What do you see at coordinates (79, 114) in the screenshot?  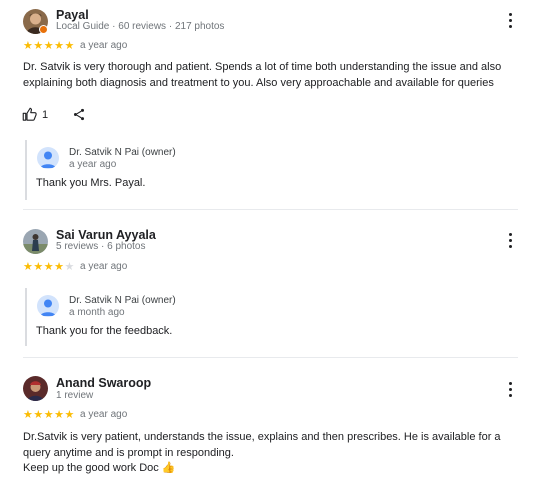 I see `share-icon` at bounding box center [79, 114].